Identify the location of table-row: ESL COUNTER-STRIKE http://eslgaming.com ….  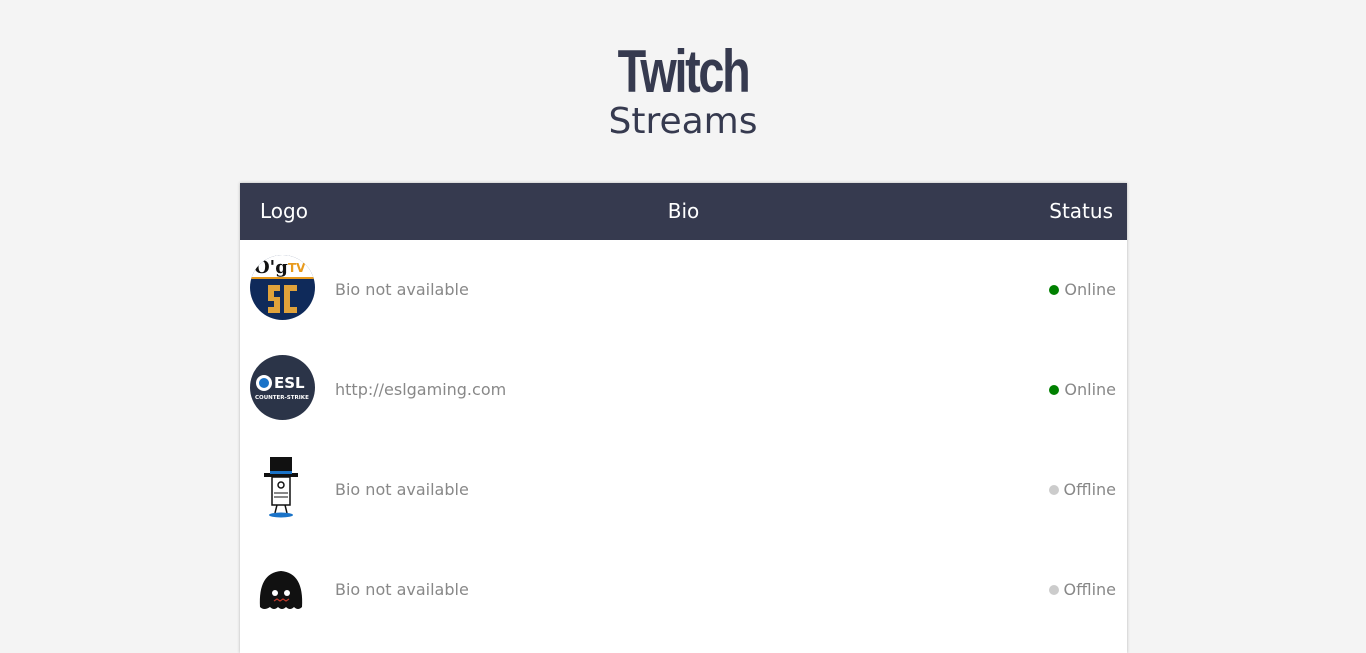
(683, 390).